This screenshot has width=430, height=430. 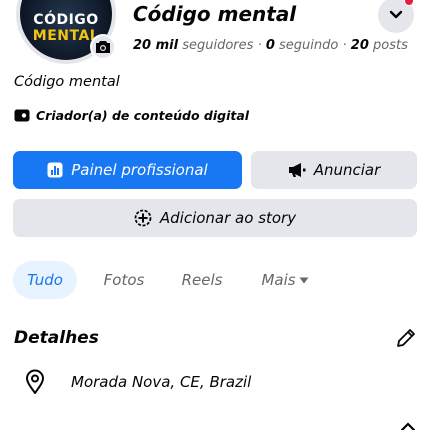 What do you see at coordinates (161, 382) in the screenshot?
I see `location-text: Morada Nova, CE, Brazil` at bounding box center [161, 382].